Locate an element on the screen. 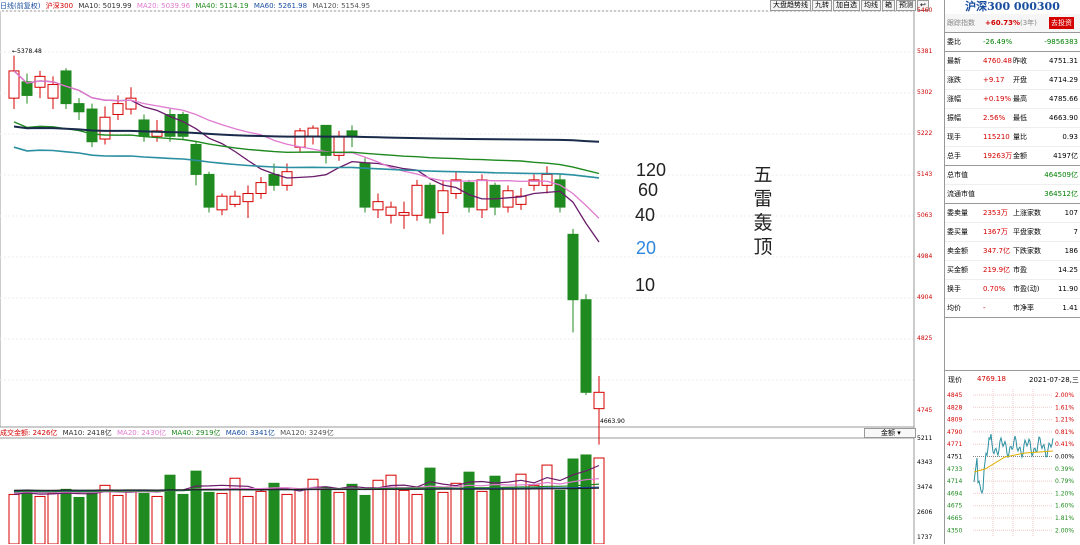  mini-right-tick: 0.79% is located at coordinates (1064, 481).